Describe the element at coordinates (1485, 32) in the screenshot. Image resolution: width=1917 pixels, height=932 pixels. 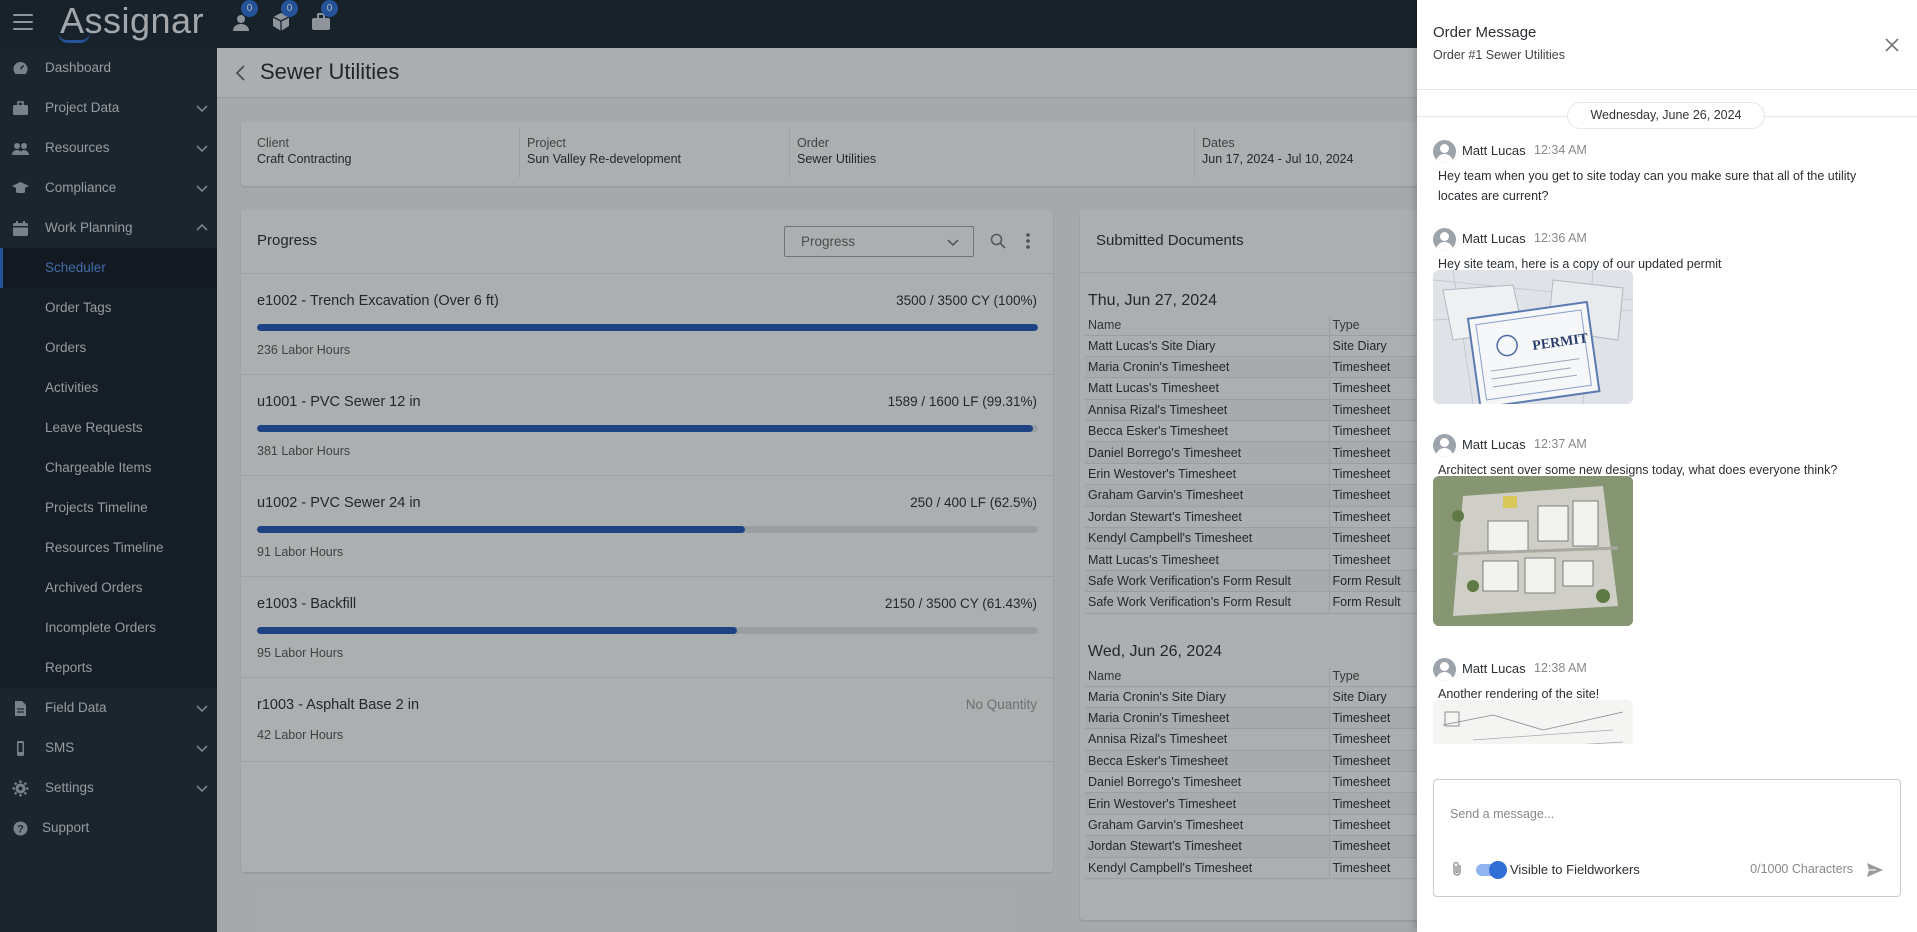
I see `drawer-title: Order Message` at that location.